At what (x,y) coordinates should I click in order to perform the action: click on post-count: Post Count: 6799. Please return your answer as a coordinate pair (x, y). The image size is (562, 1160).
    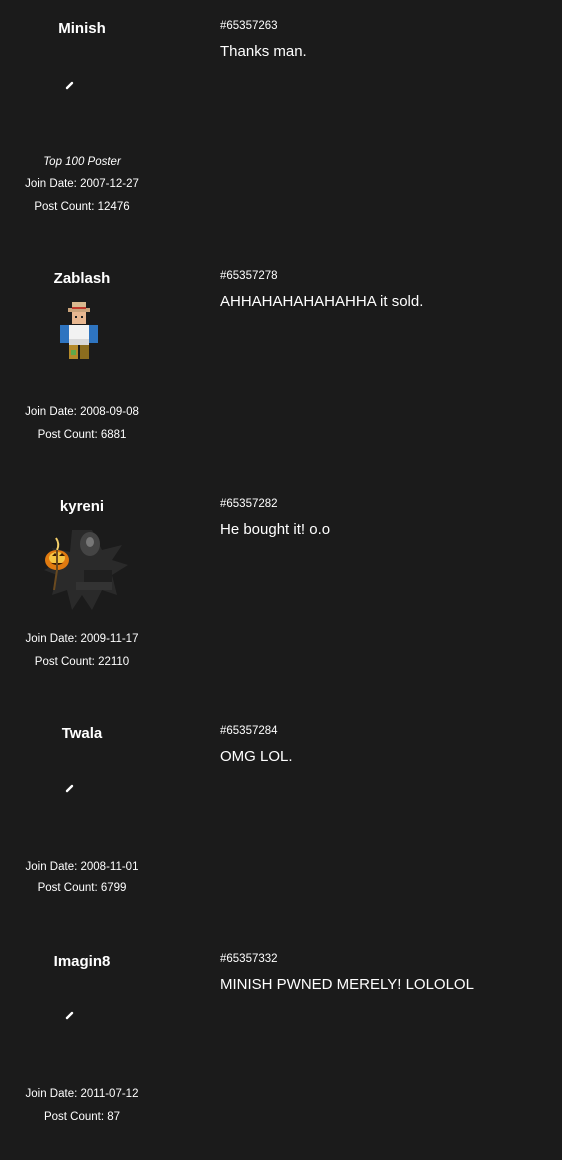
    Looking at the image, I should click on (82, 888).